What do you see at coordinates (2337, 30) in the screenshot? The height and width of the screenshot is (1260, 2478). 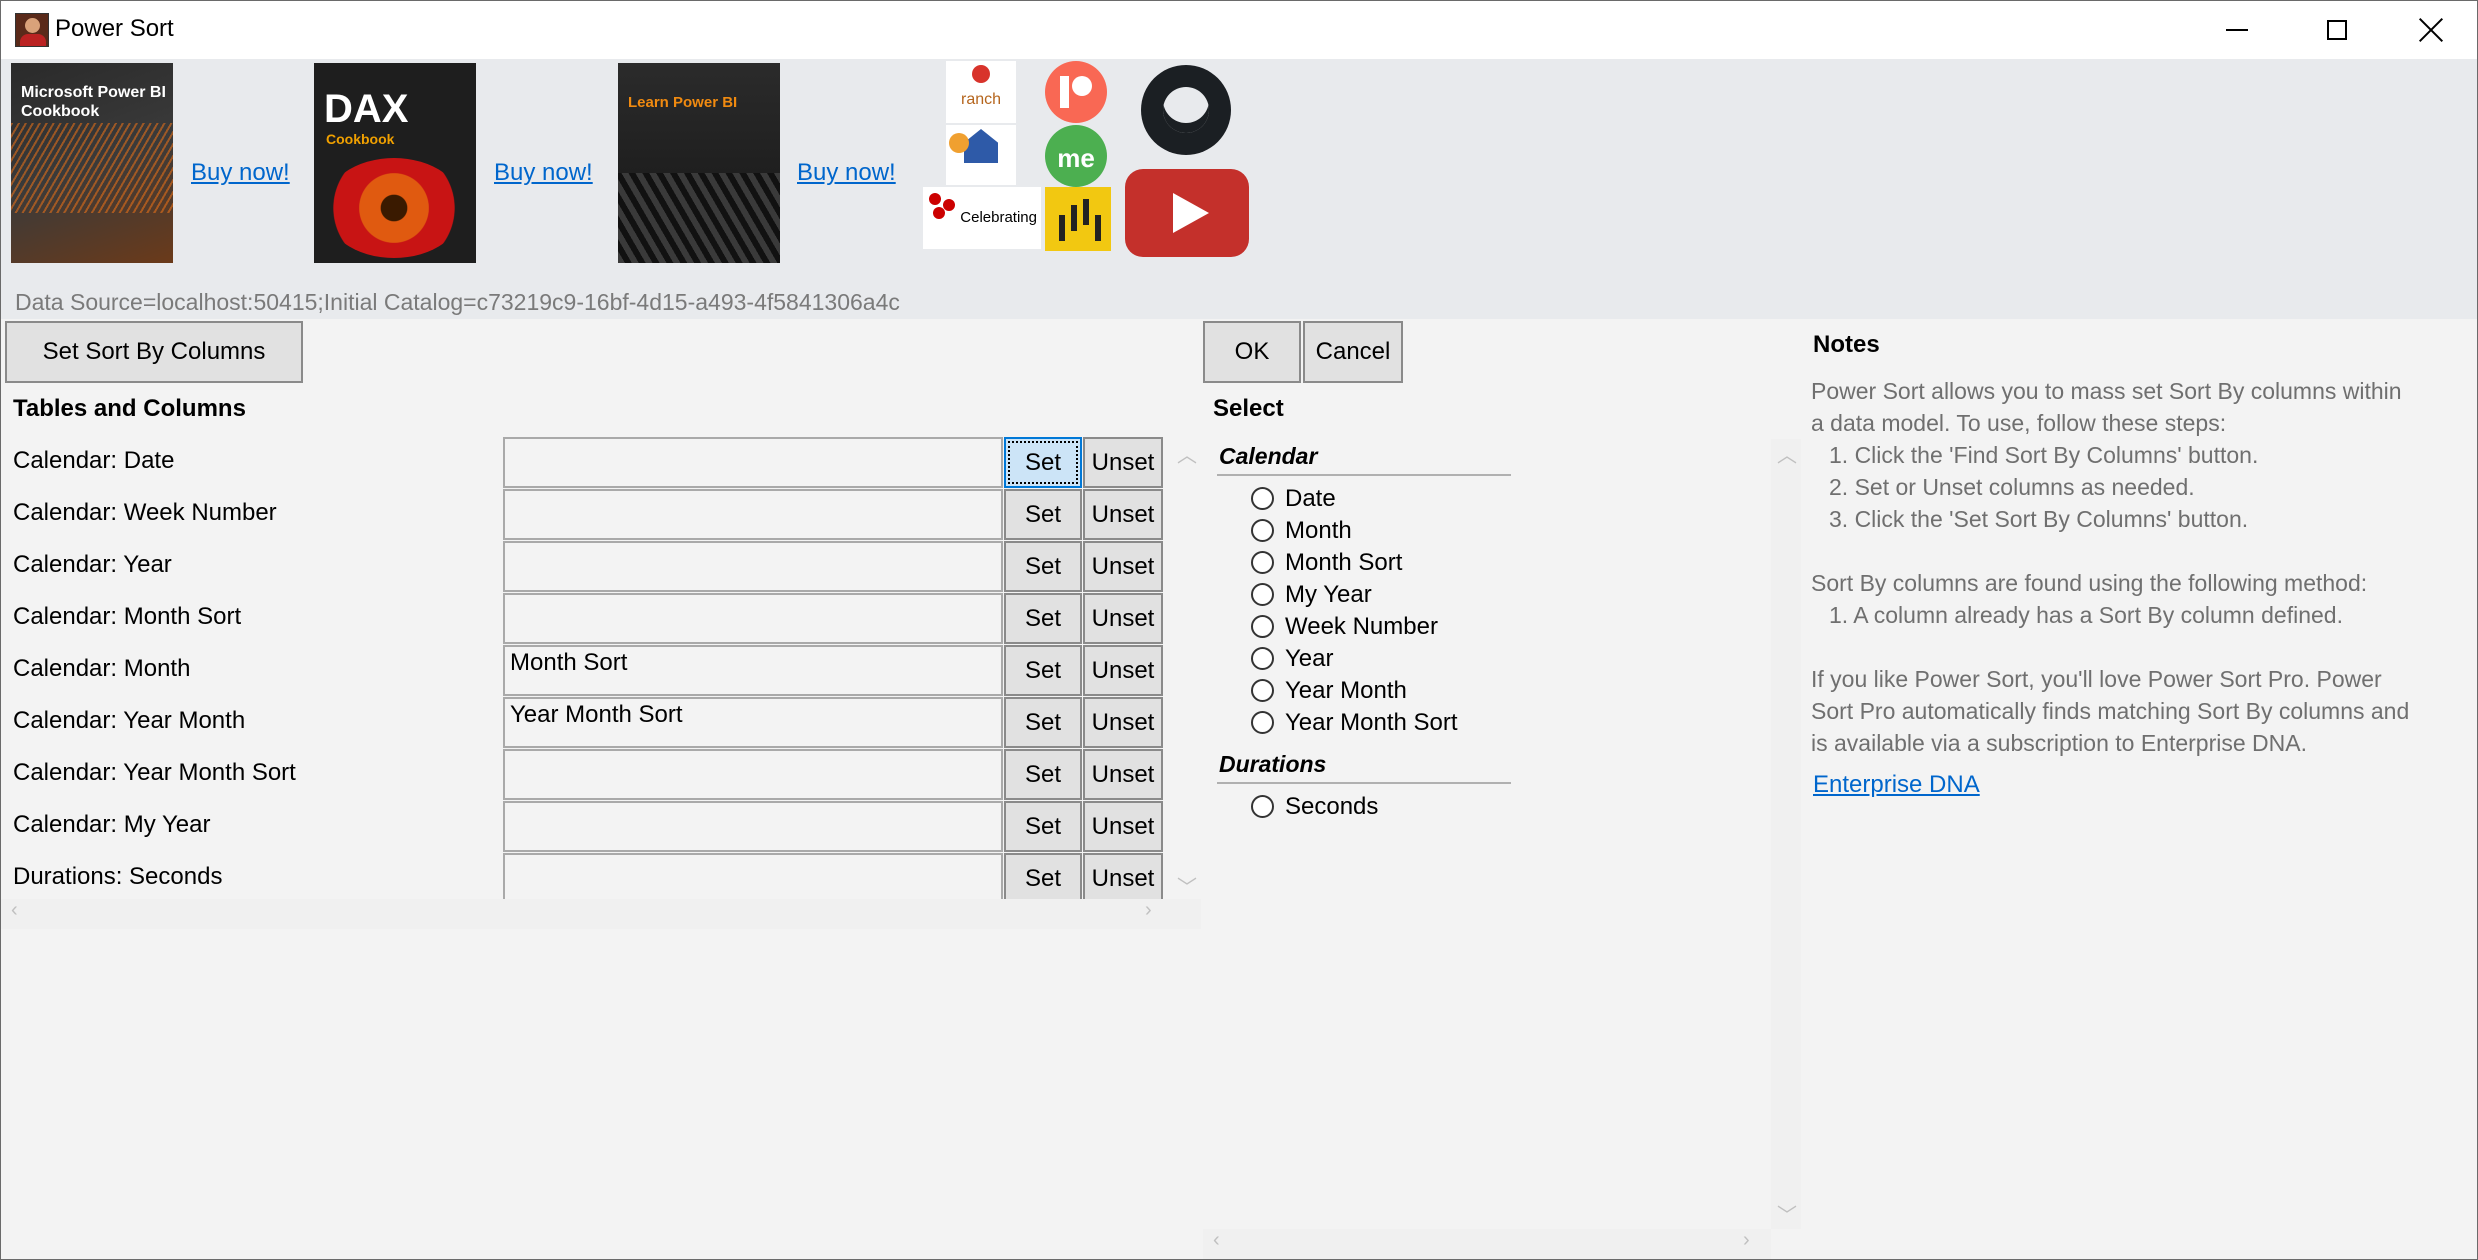 I see `maximize-button` at bounding box center [2337, 30].